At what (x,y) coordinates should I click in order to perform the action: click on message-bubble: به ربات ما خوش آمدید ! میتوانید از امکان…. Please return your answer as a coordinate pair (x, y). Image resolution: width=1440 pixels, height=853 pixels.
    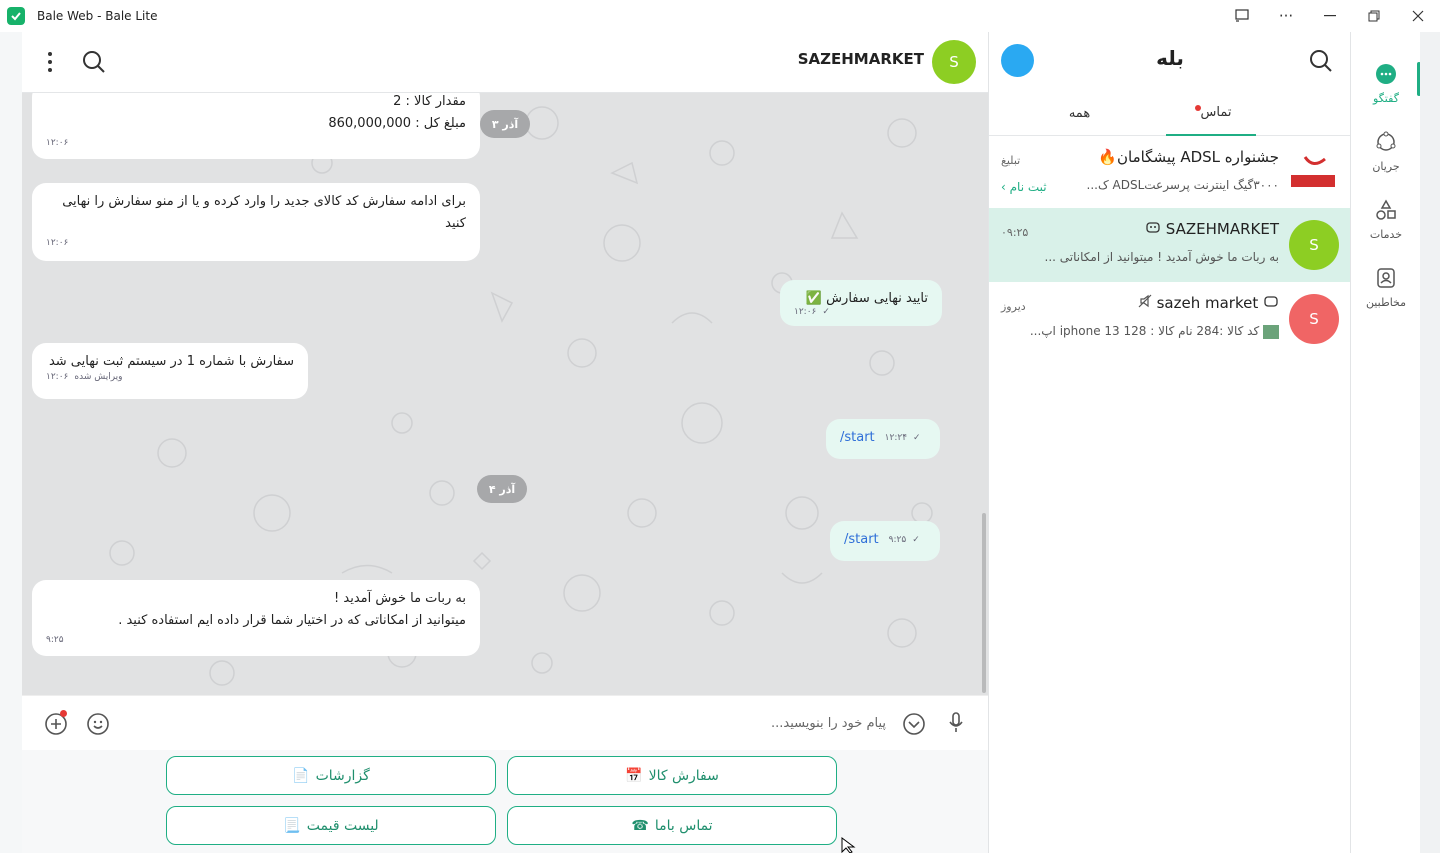
    Looking at the image, I should click on (256, 618).